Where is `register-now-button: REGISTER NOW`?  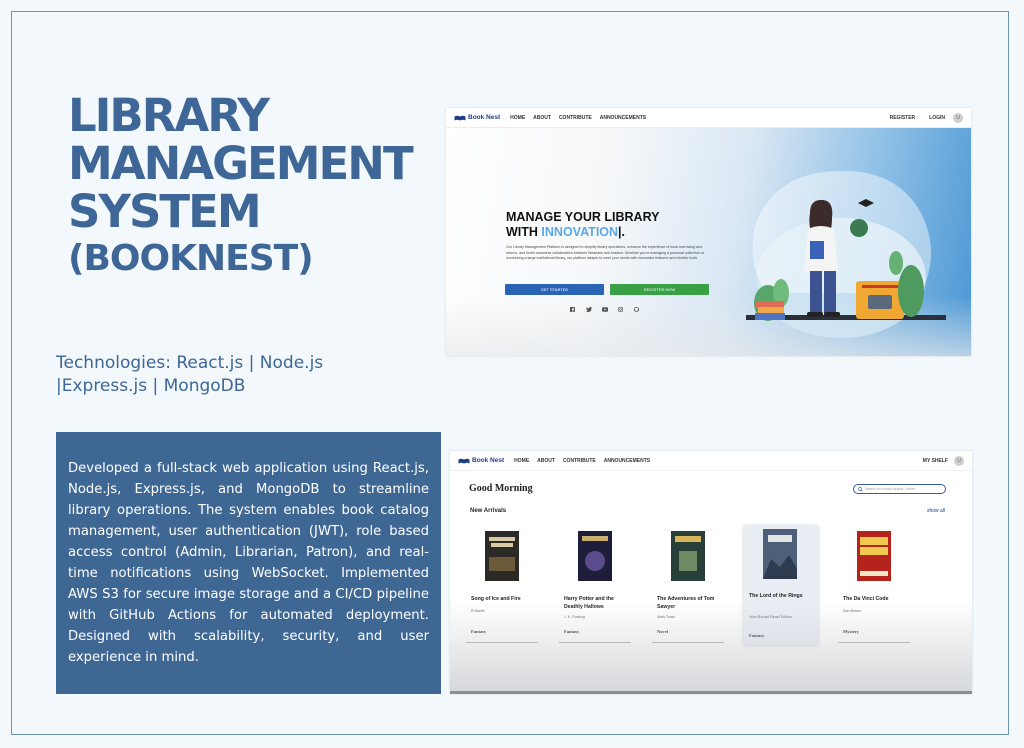
register-now-button: REGISTER NOW is located at coordinates (659, 289).